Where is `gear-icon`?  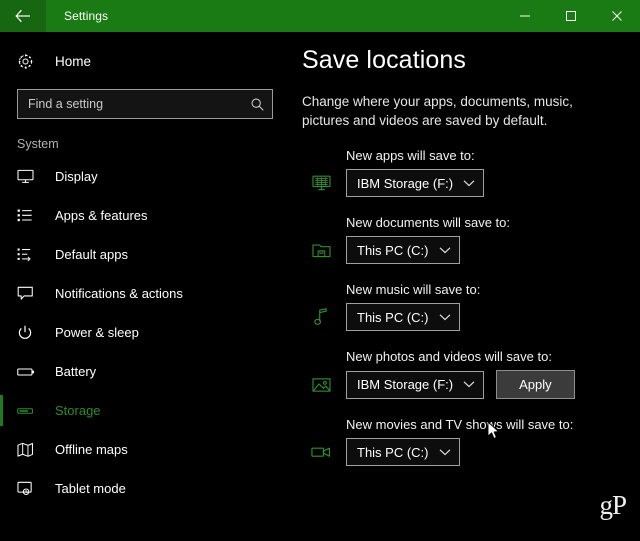
gear-icon is located at coordinates (30, 61).